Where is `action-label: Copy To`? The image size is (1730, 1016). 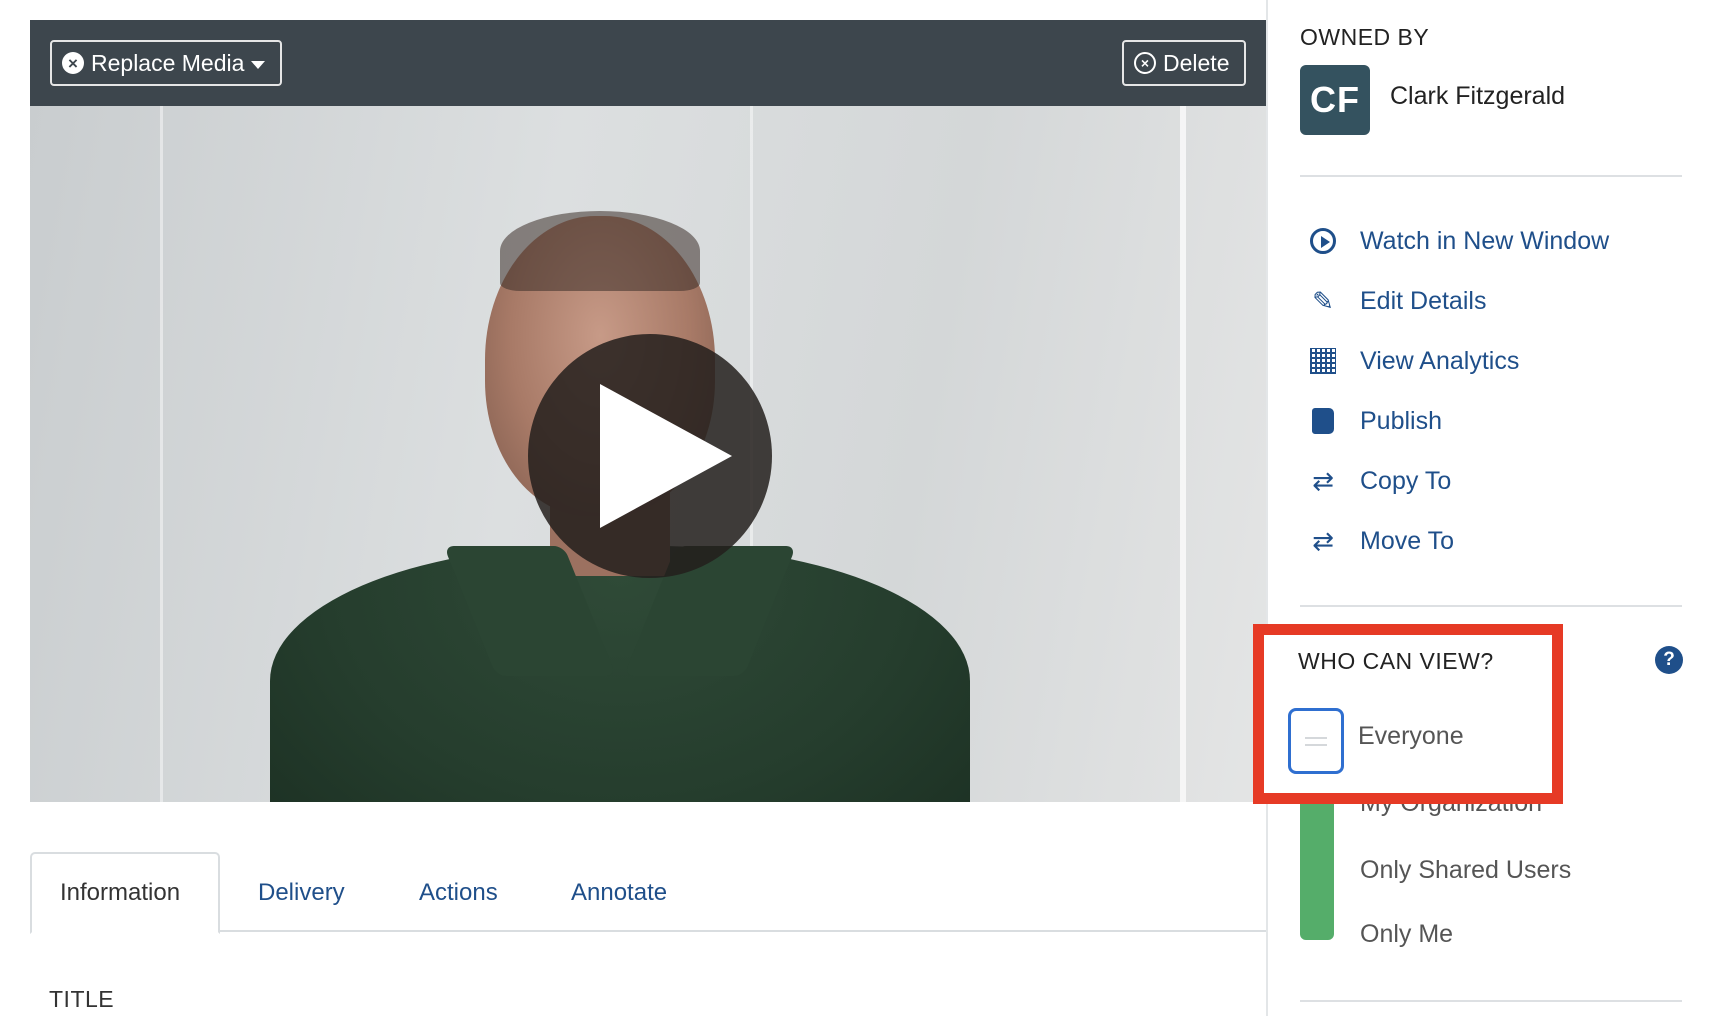
action-label: Copy To is located at coordinates (1406, 480).